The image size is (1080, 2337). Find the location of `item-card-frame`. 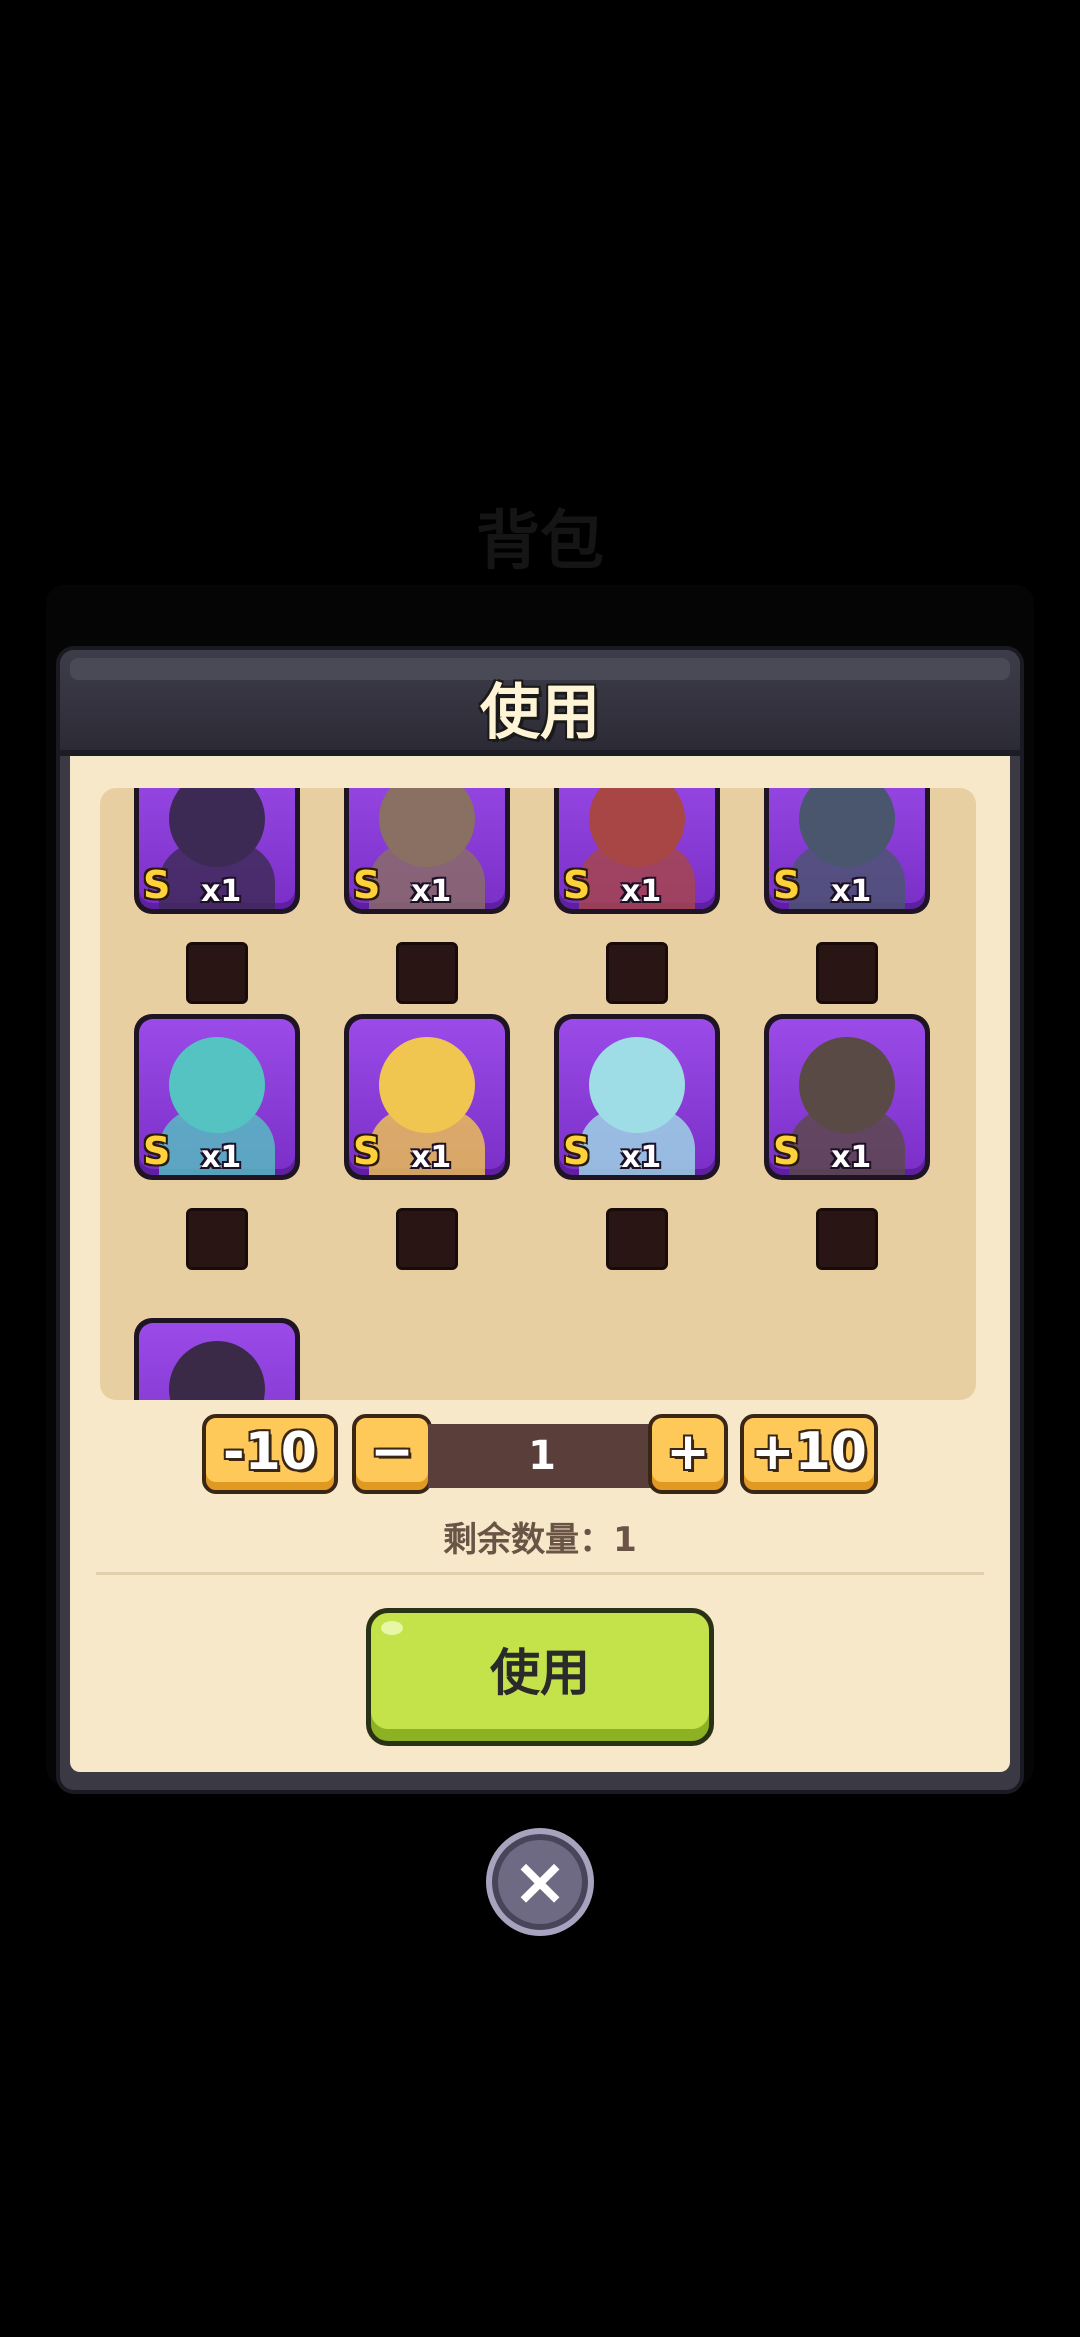

item-card-frame is located at coordinates (217, 1361).